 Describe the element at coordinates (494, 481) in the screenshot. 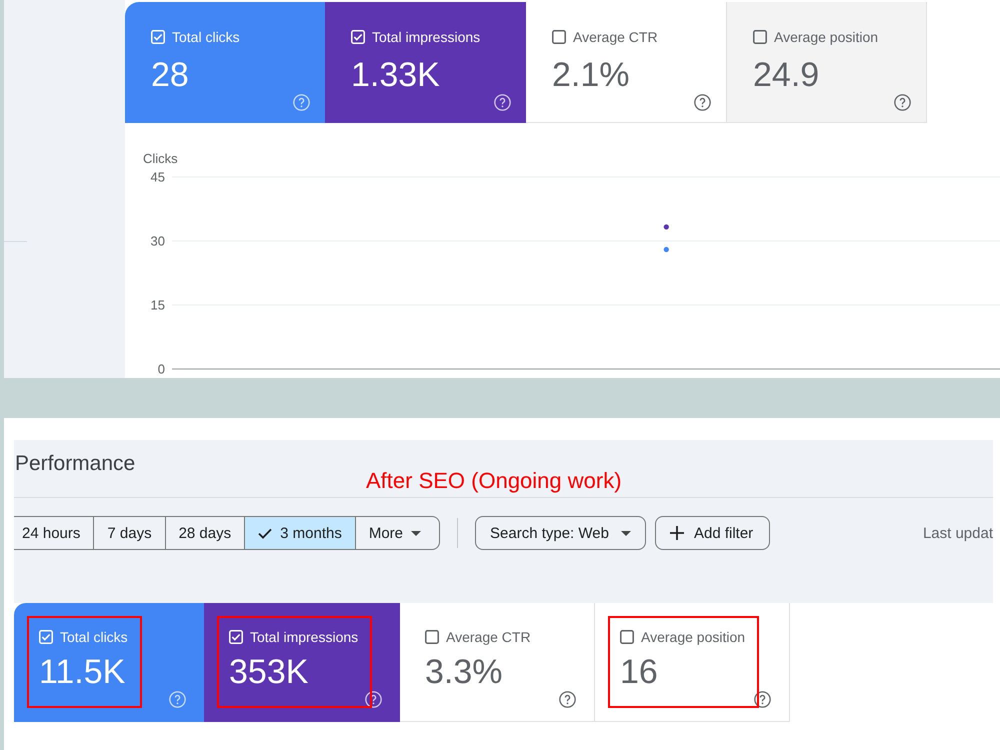

I see `annotation-text: After SEO (Ongoing work)` at that location.